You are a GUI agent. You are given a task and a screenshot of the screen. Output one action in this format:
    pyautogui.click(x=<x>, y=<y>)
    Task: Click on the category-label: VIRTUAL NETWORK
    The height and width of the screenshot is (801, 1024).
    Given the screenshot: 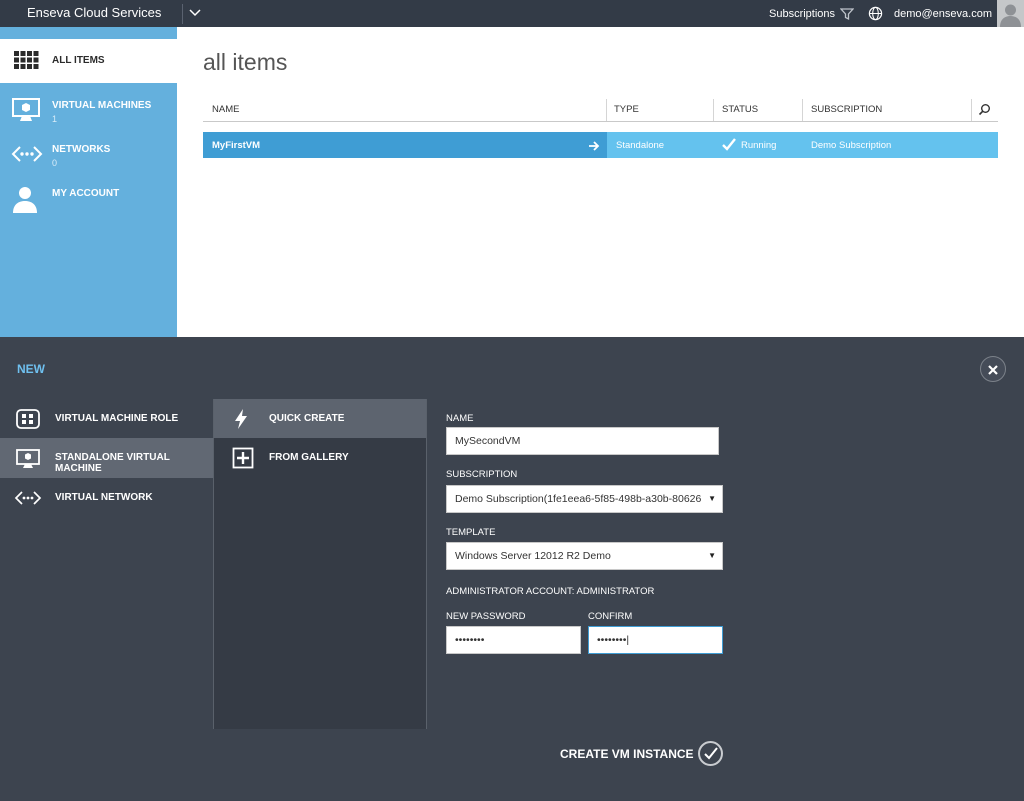 What is the action you would take?
    pyautogui.click(x=104, y=497)
    